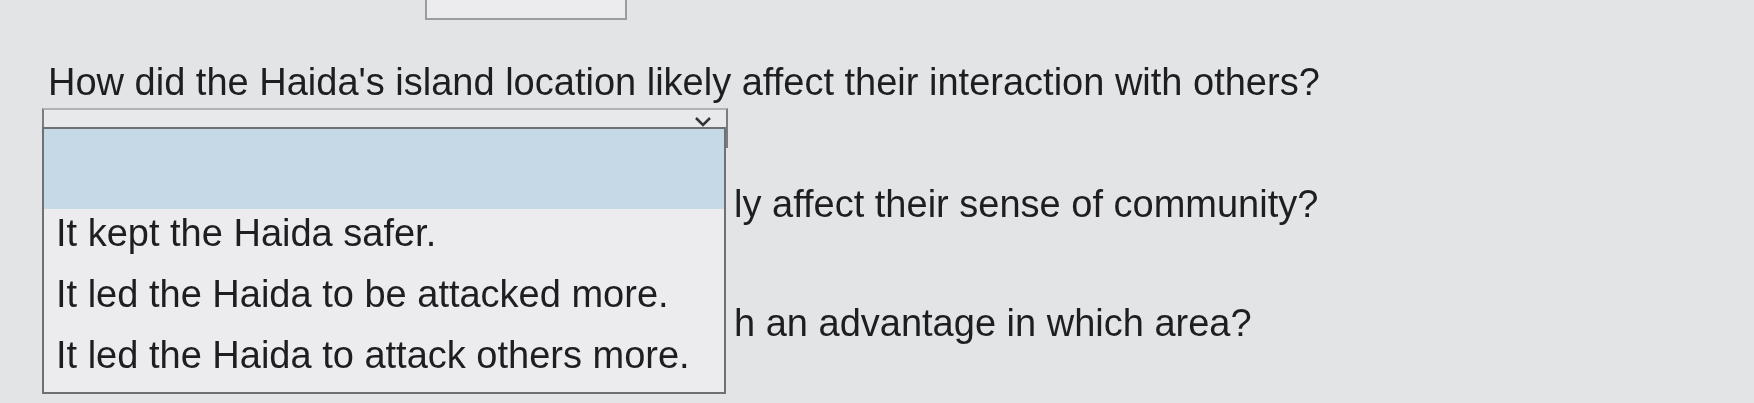  I want to click on dropdown-option: It led the Haida to attack others more., so click(384, 361).